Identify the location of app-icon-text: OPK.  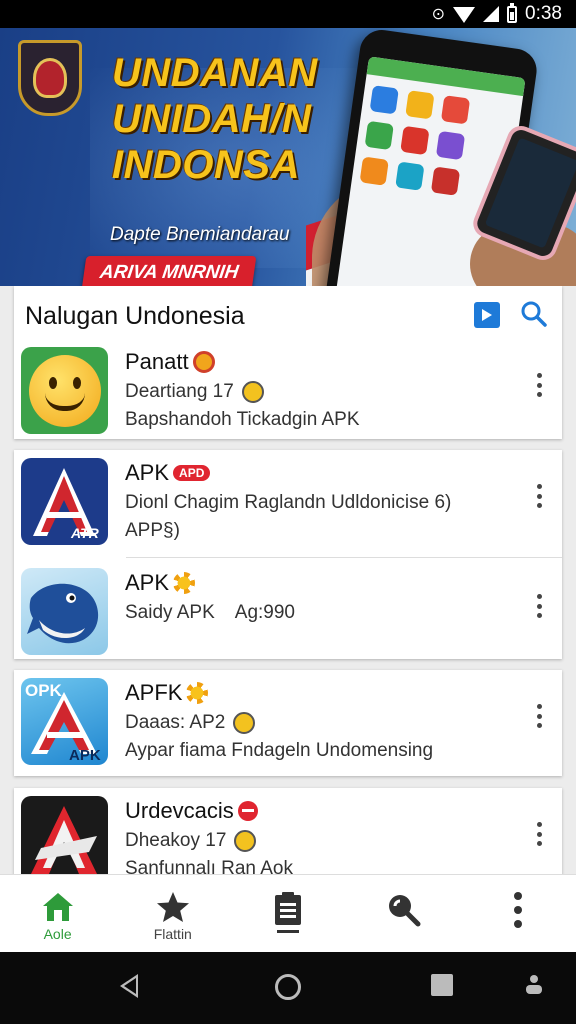
(44, 690).